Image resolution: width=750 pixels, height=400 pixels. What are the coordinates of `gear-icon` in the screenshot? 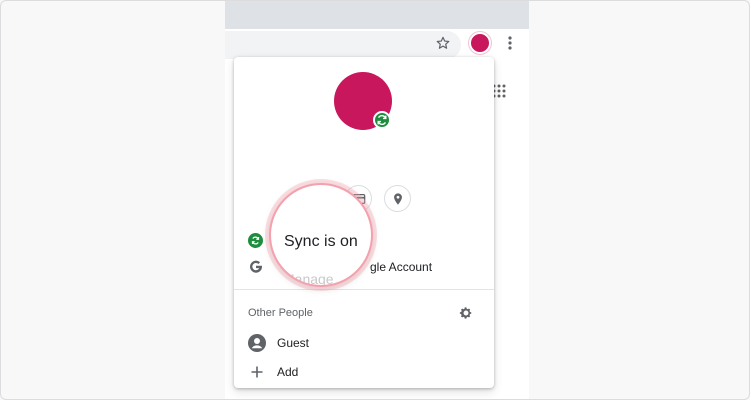 It's located at (466, 313).